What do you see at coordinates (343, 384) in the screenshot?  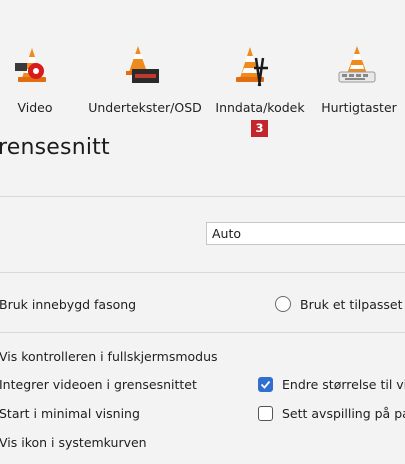 I see `resize-label: Endre størrelse til vi` at bounding box center [343, 384].